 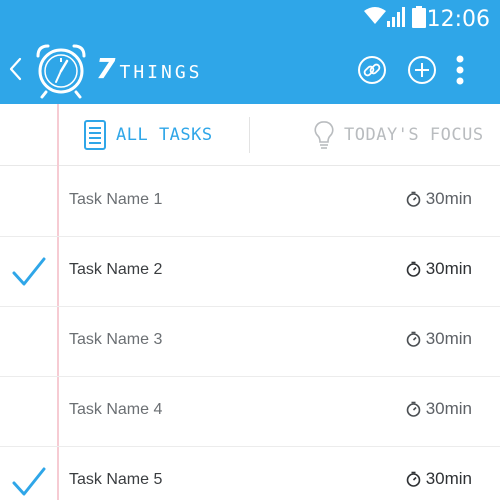 I want to click on tab-divider, so click(x=249, y=135).